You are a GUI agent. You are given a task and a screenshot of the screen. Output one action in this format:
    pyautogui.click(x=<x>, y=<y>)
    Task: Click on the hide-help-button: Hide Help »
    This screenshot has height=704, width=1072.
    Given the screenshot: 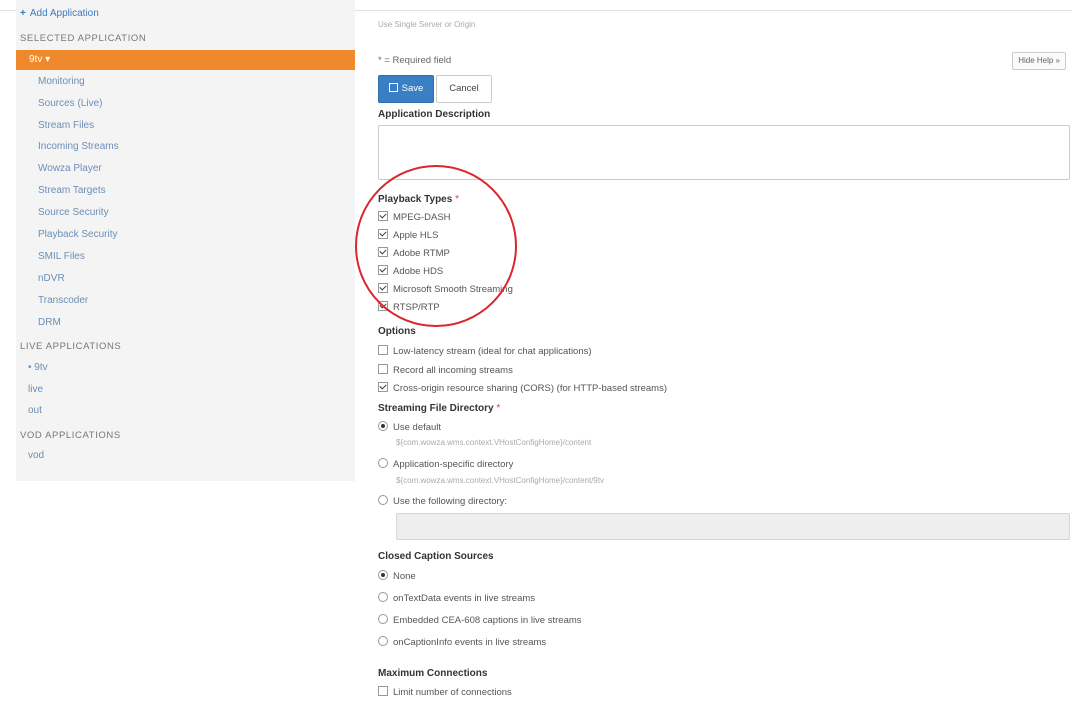 What is the action you would take?
    pyautogui.click(x=1039, y=61)
    